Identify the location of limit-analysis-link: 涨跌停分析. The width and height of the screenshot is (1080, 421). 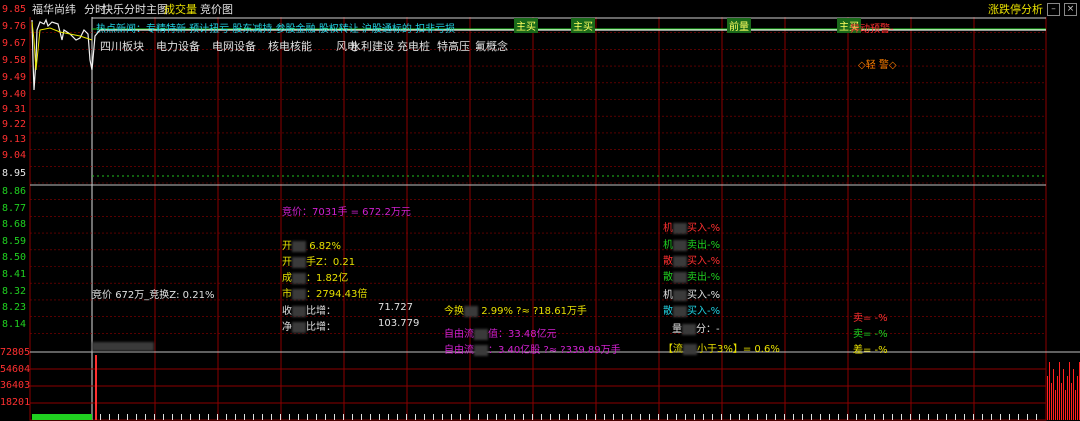
(1015, 9).